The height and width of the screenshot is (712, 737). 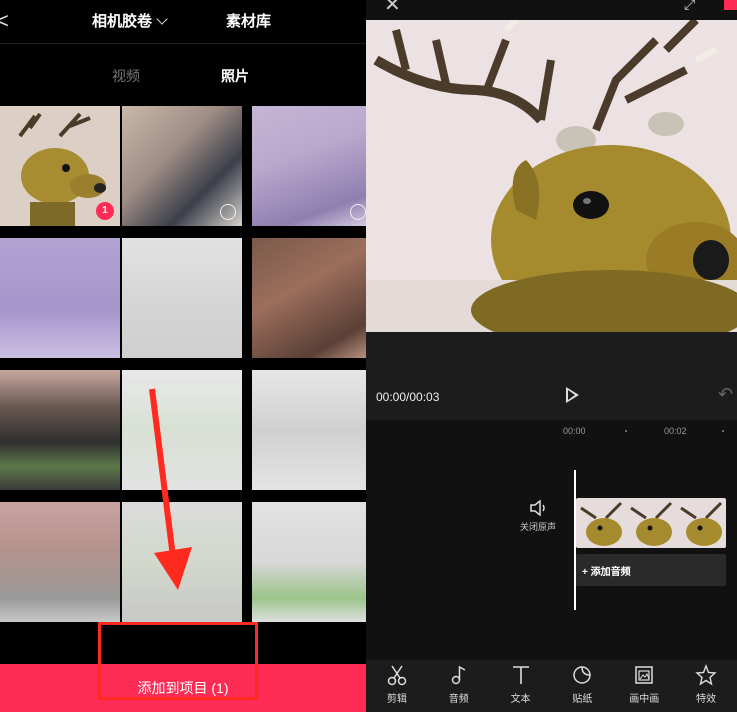 I want to click on editor-top-bar: ✕ ⤢, so click(x=551, y=10).